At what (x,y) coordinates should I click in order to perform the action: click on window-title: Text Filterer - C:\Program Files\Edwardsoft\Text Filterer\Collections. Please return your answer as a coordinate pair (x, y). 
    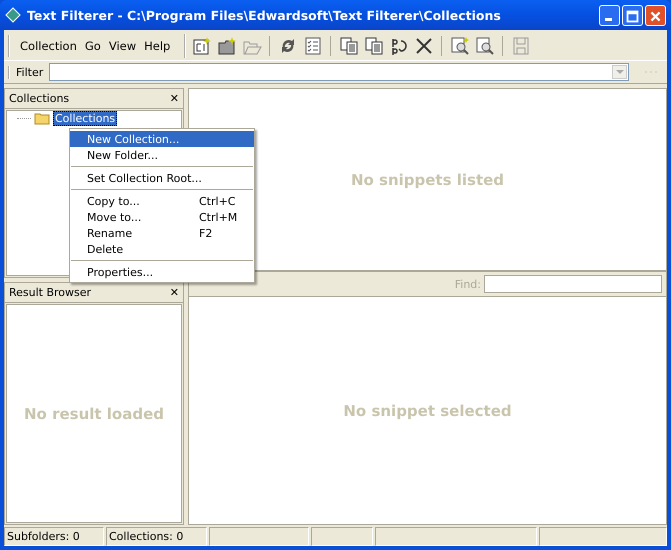
    Looking at the image, I should click on (264, 15).